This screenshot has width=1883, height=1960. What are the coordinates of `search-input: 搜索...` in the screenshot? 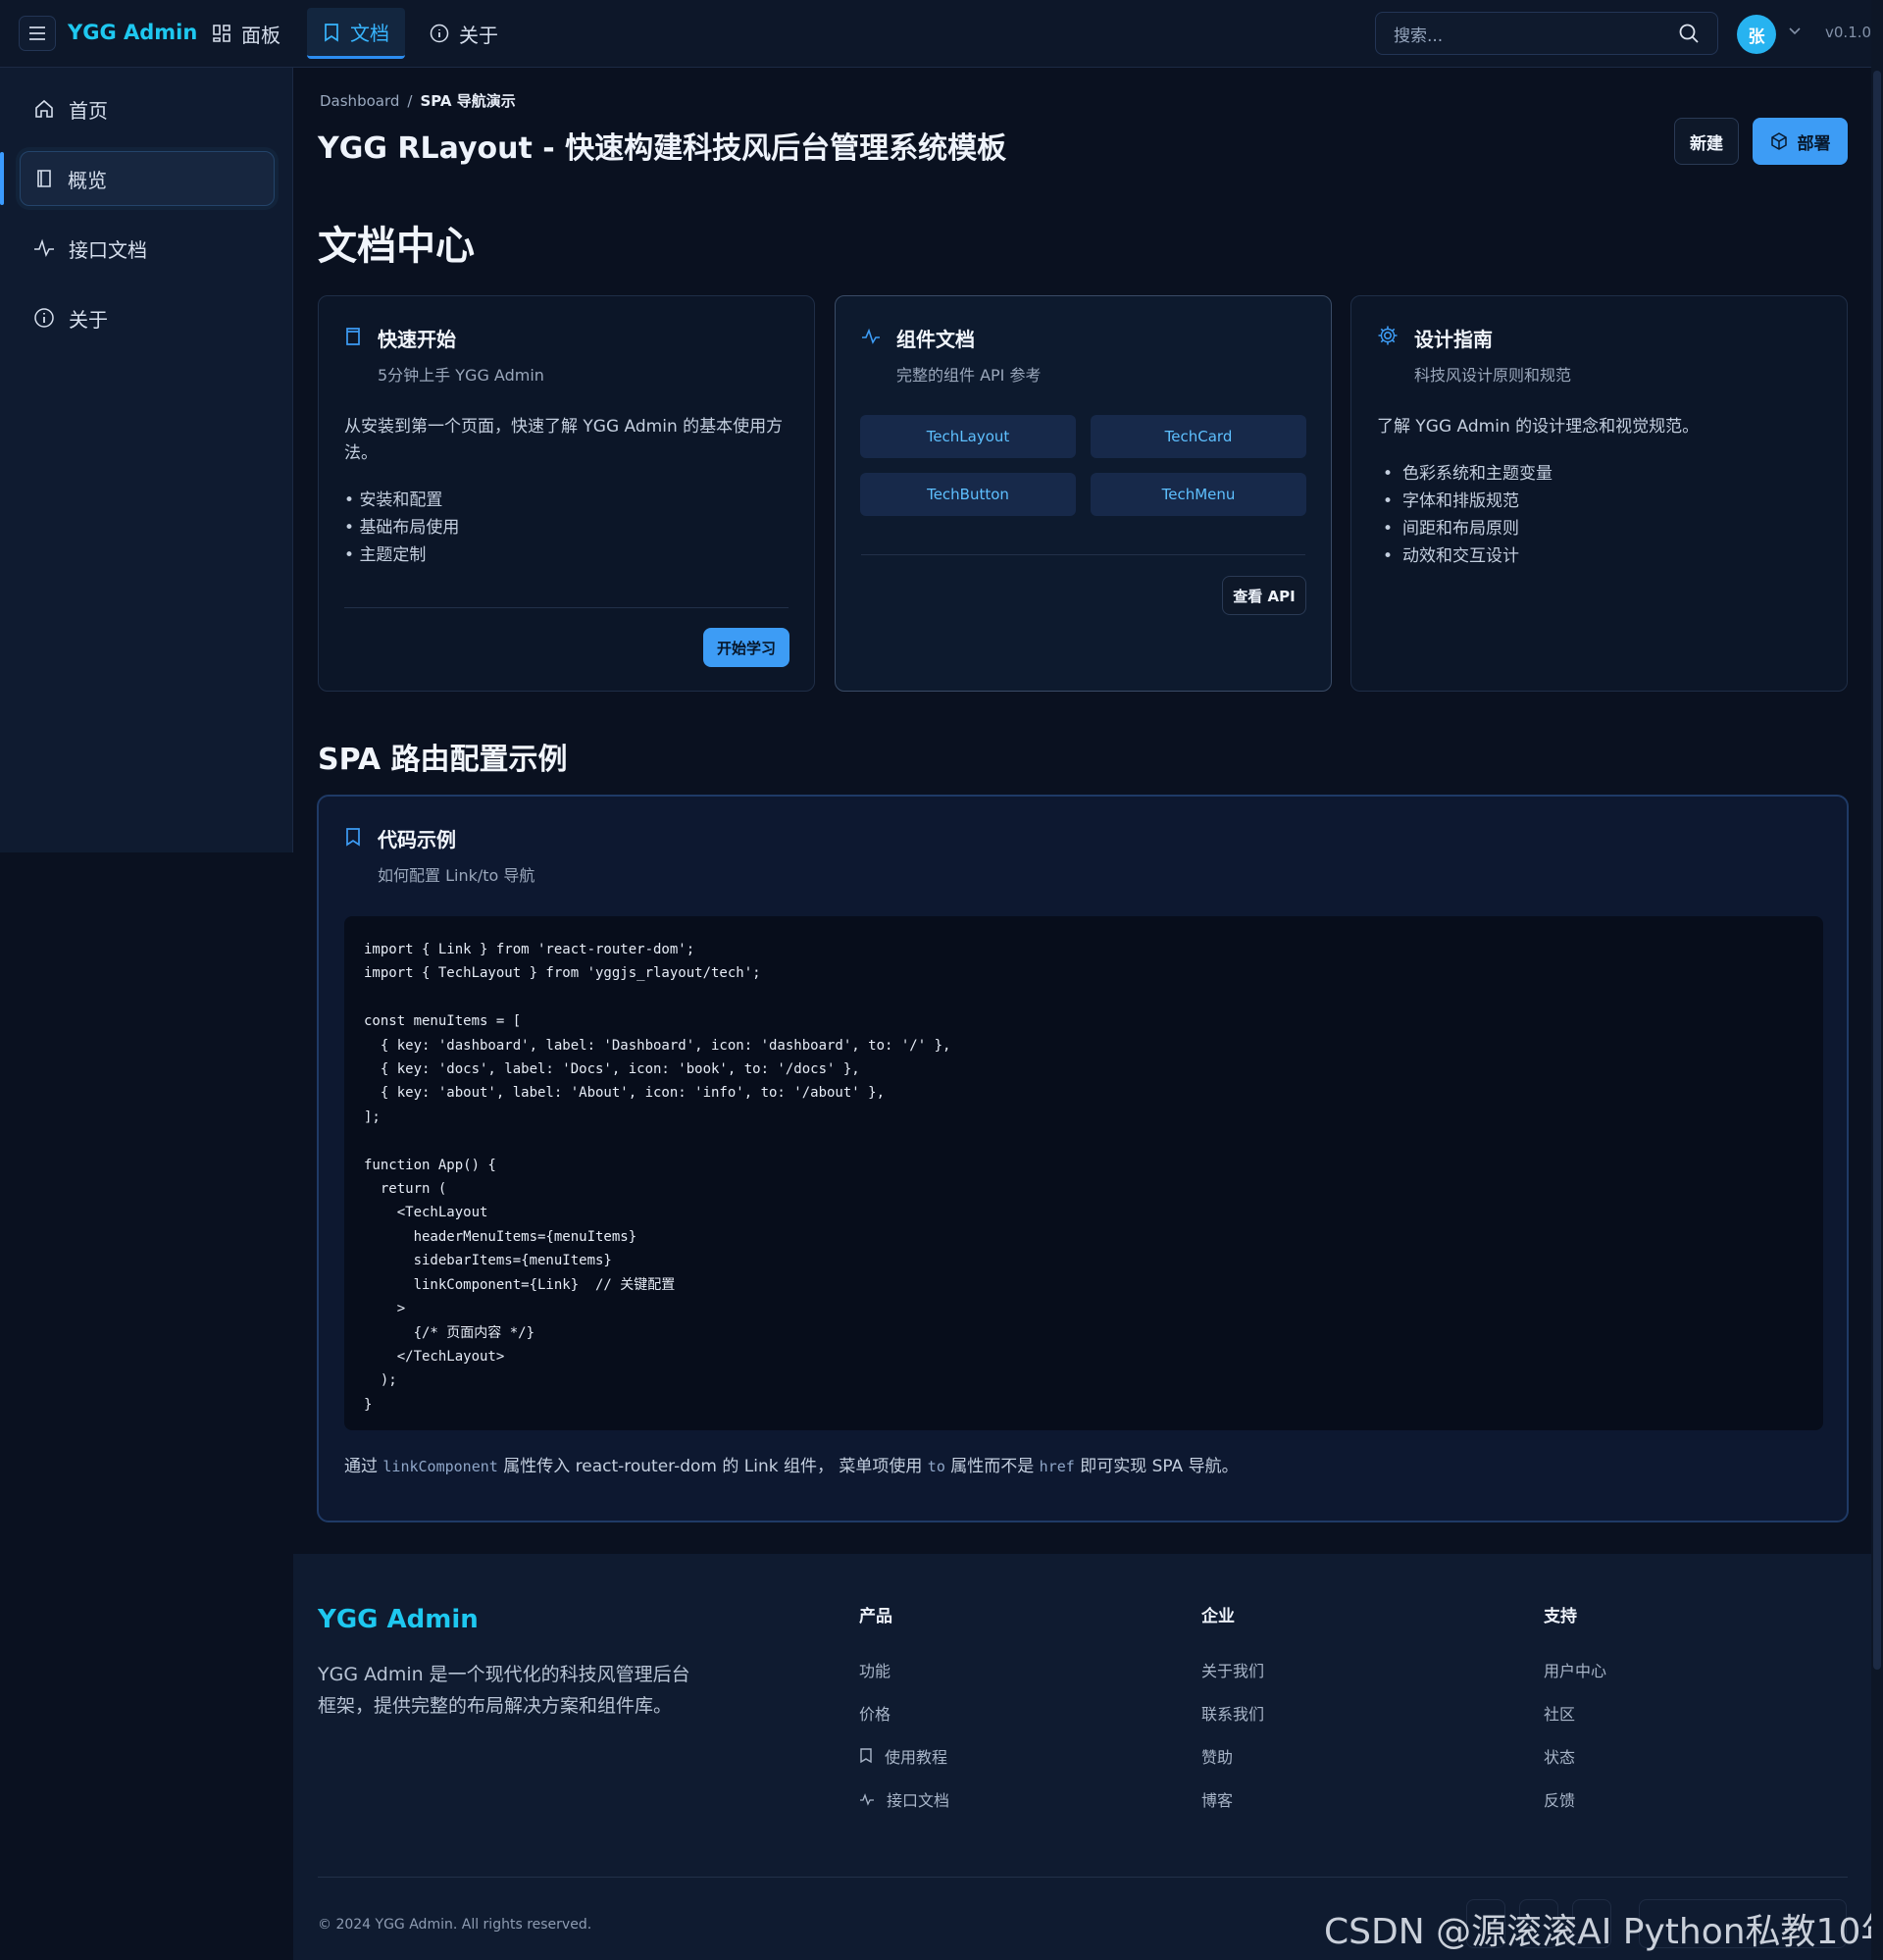 It's located at (1546, 33).